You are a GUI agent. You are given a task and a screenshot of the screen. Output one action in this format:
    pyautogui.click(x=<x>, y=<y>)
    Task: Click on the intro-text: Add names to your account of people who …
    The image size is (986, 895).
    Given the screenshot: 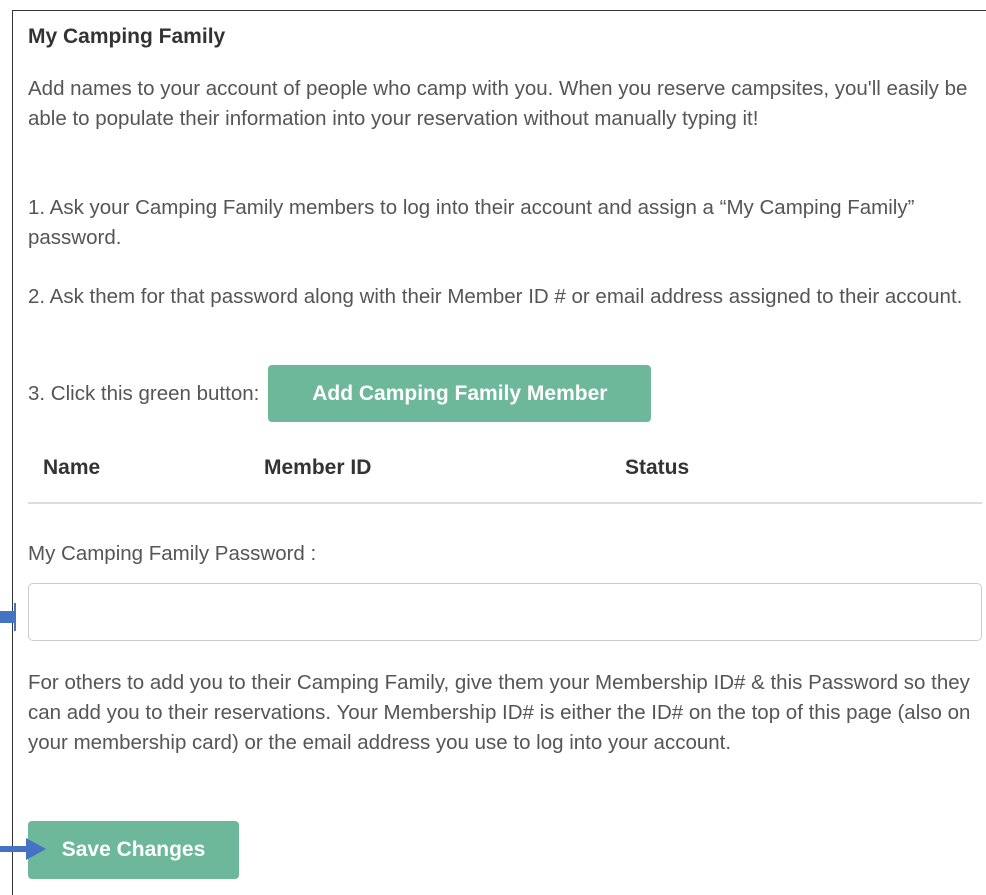 What is the action you would take?
    pyautogui.click(x=498, y=103)
    